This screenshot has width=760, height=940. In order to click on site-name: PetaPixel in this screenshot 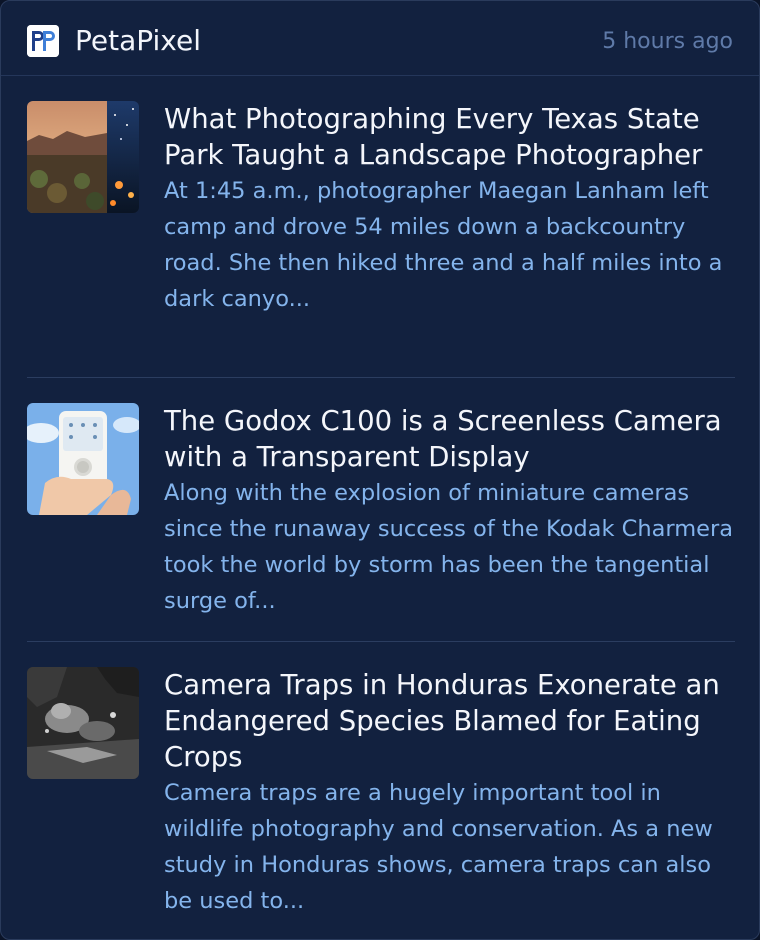, I will do `click(138, 40)`.